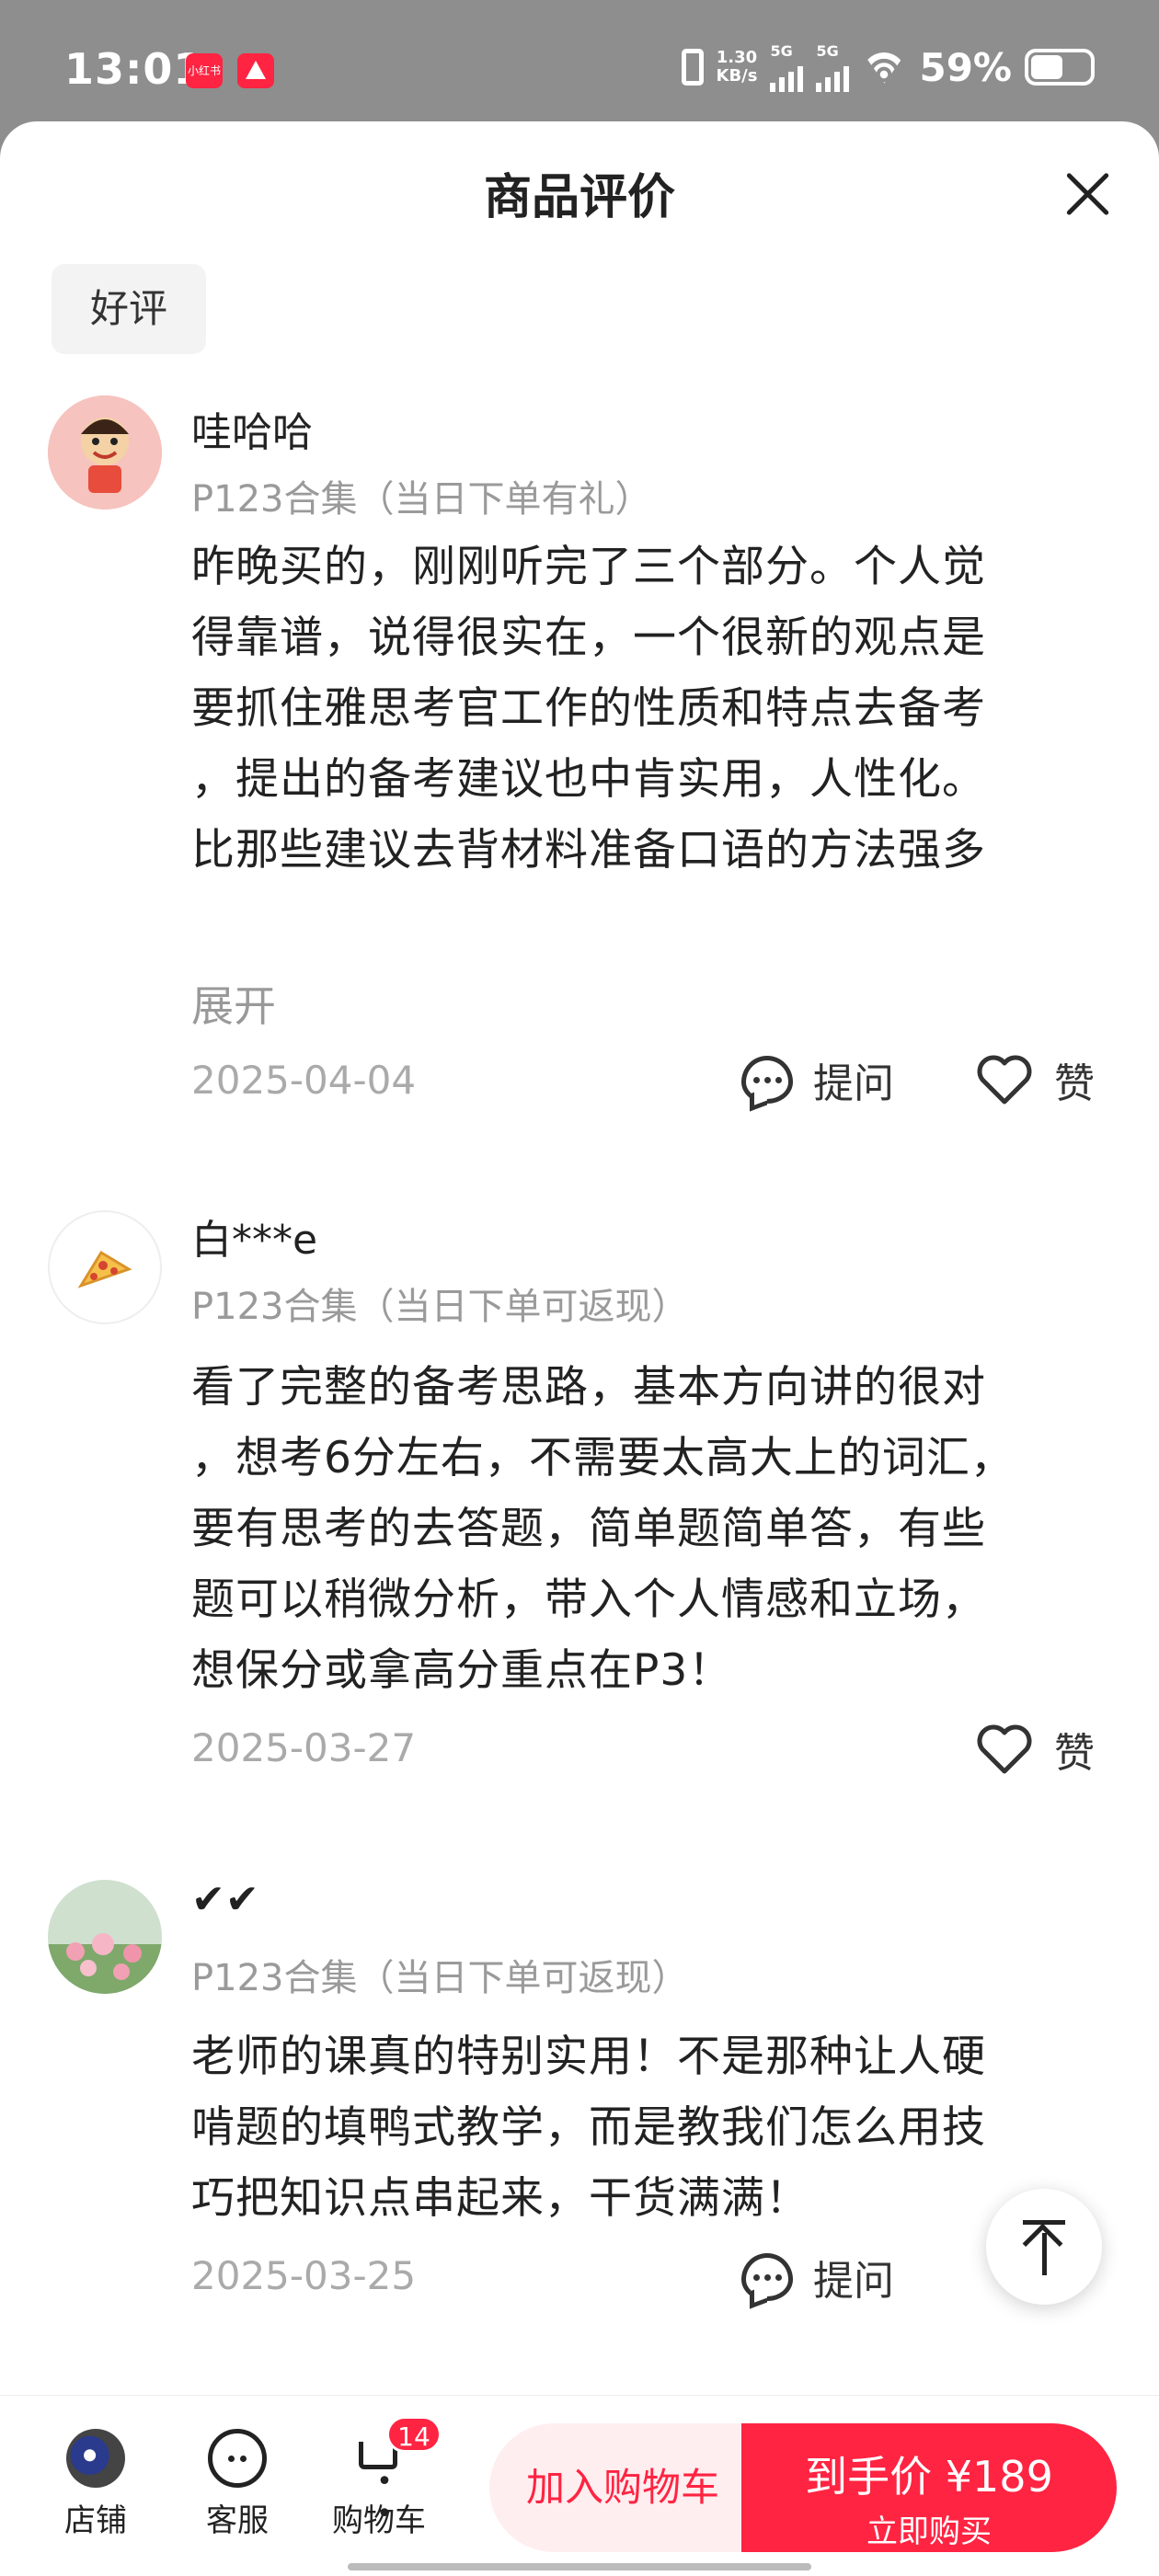 The width and height of the screenshot is (1159, 2576). I want to click on review-line: 想保分或拿高分重点在P3！, so click(462, 1671).